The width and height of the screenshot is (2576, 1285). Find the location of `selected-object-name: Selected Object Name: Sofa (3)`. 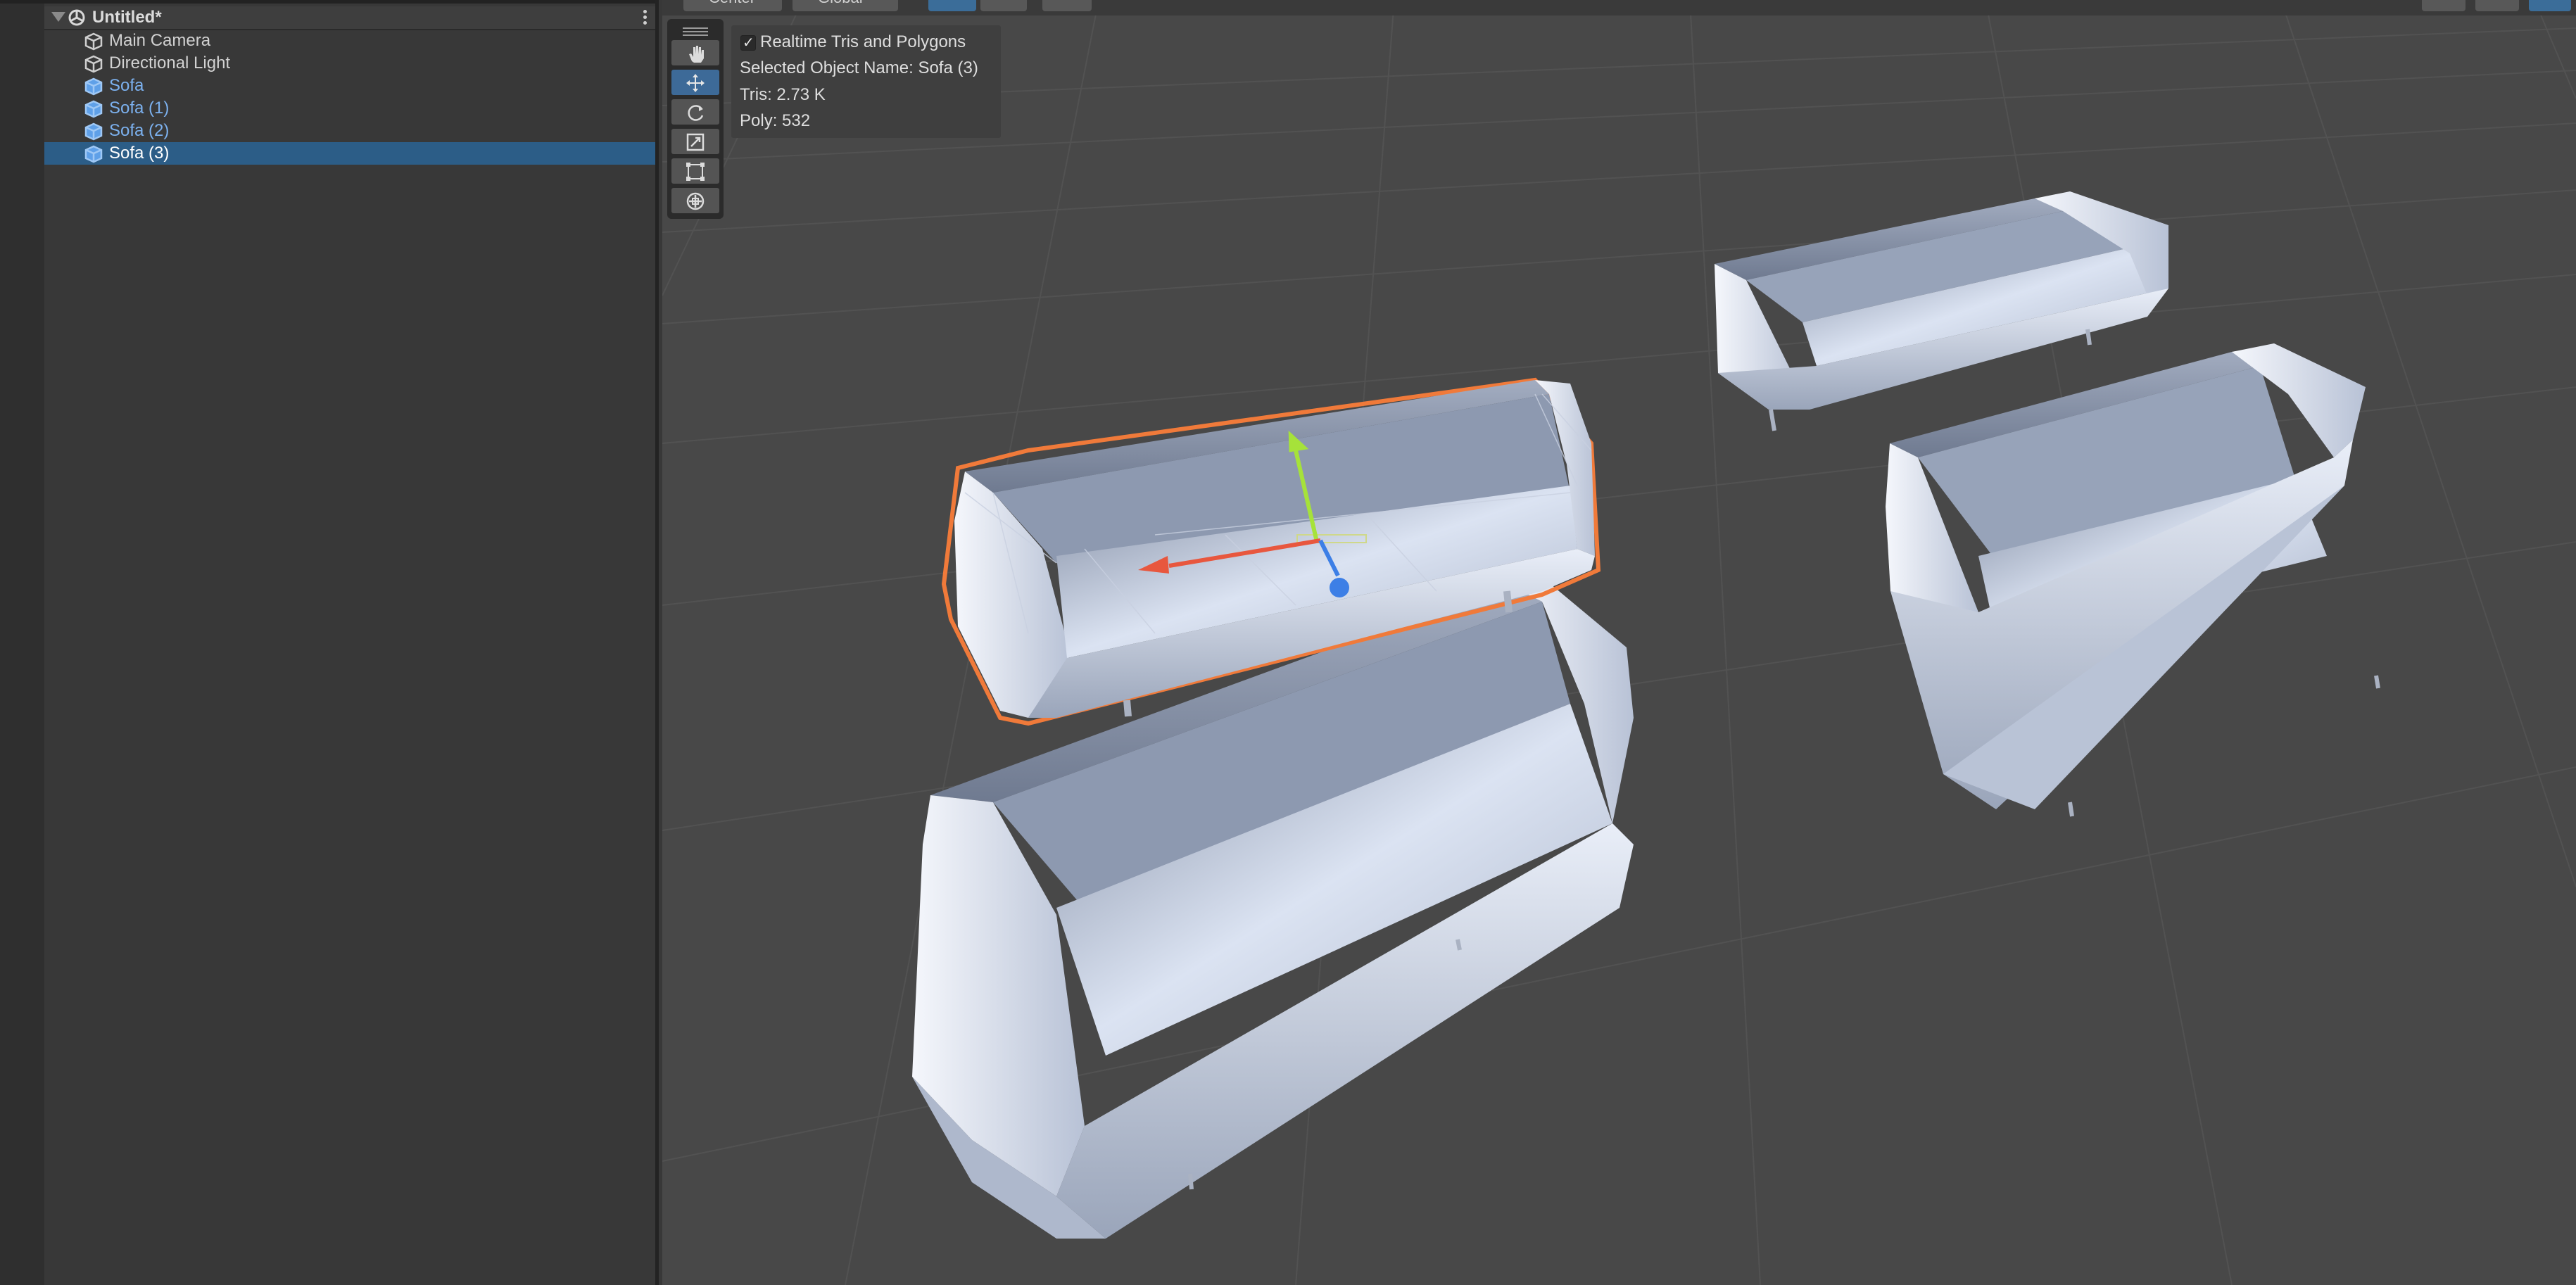

selected-object-name: Selected Object Name: Sofa (3) is located at coordinates (859, 67).